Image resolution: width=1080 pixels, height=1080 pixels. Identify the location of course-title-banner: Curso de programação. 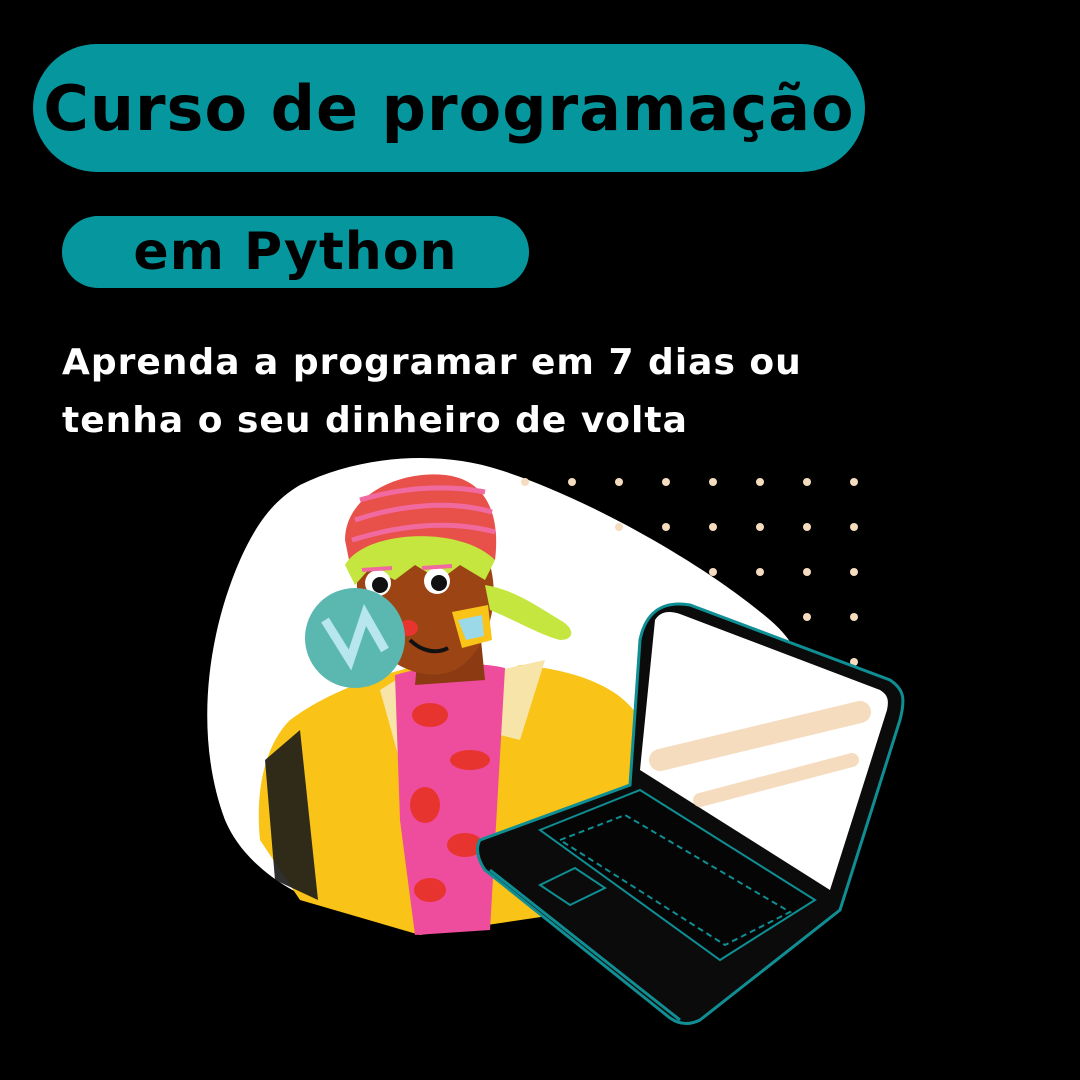
(449, 108).